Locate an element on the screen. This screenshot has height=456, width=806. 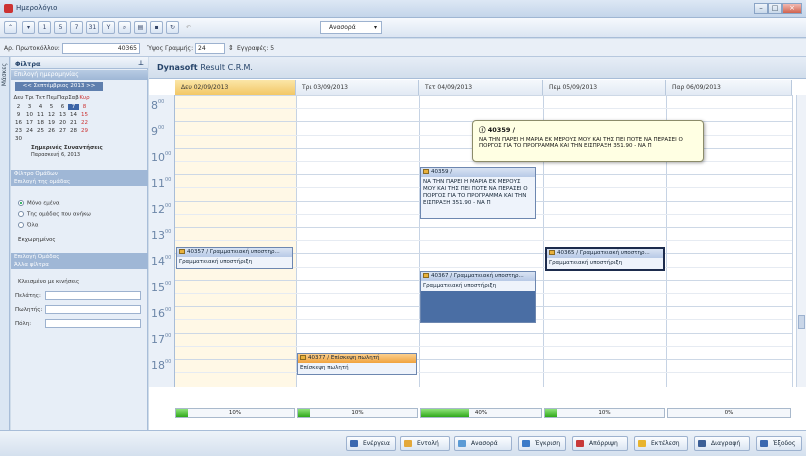
filters-title: Φίλτρα ⊥ is located at coordinates (79, 63).